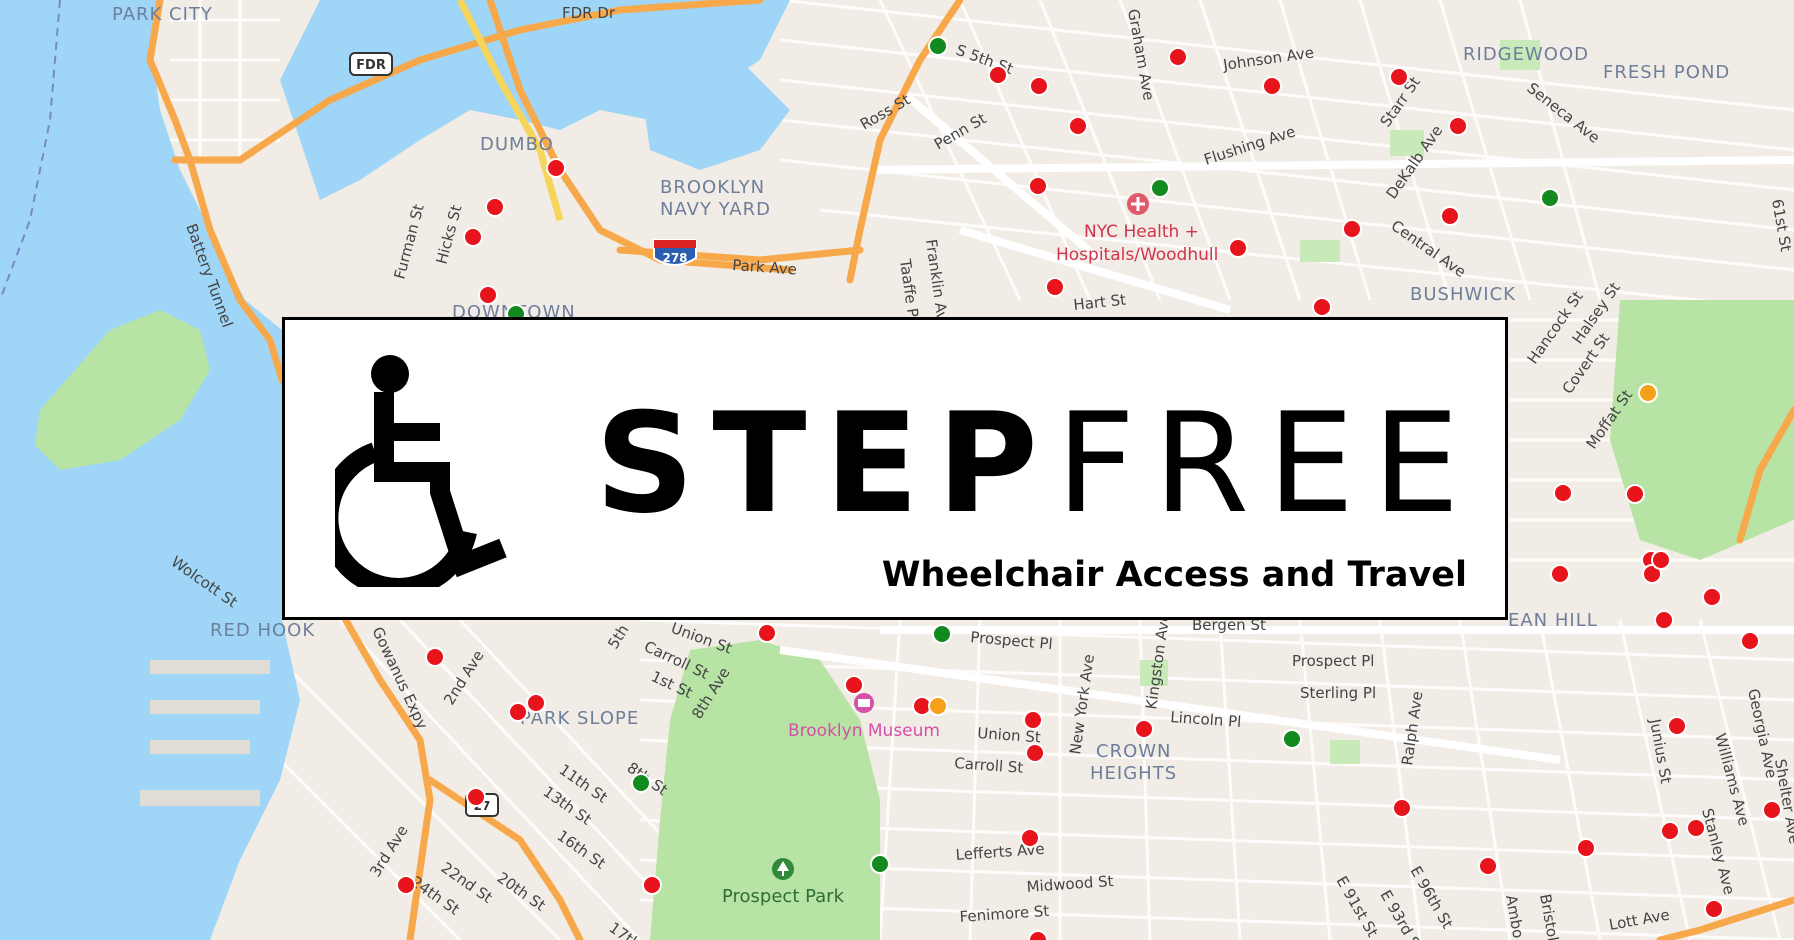 This screenshot has width=1794, height=940. What do you see at coordinates (674, 258) in the screenshot?
I see `interstate-278-label: 278` at bounding box center [674, 258].